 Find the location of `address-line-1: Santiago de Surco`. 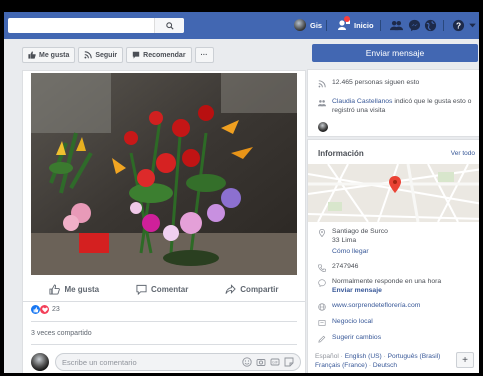

address-line-1: Santiago de Surco is located at coordinates (360, 231).